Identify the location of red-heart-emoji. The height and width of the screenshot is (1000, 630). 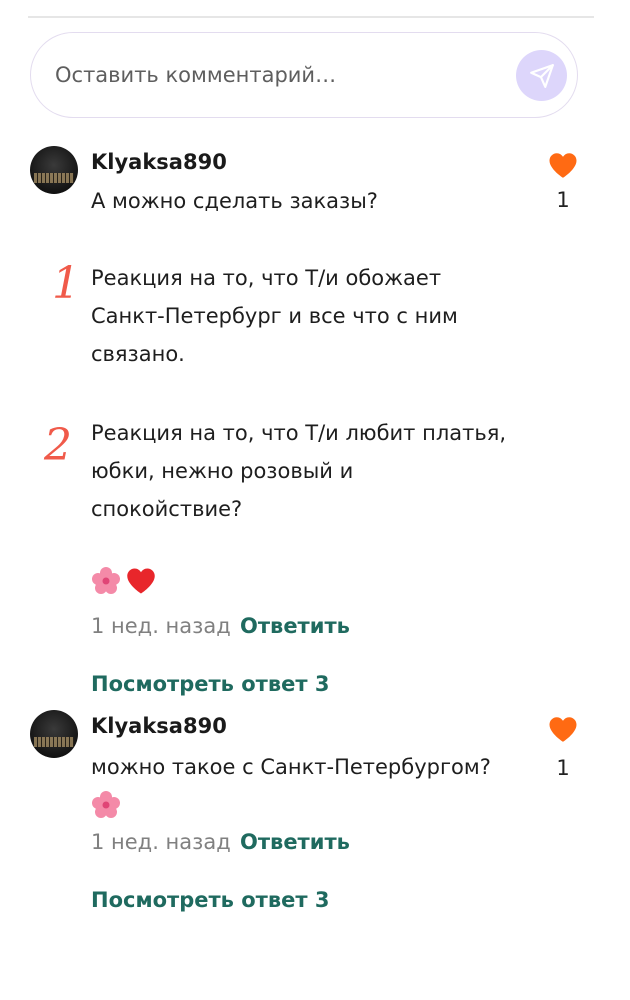
(141, 581).